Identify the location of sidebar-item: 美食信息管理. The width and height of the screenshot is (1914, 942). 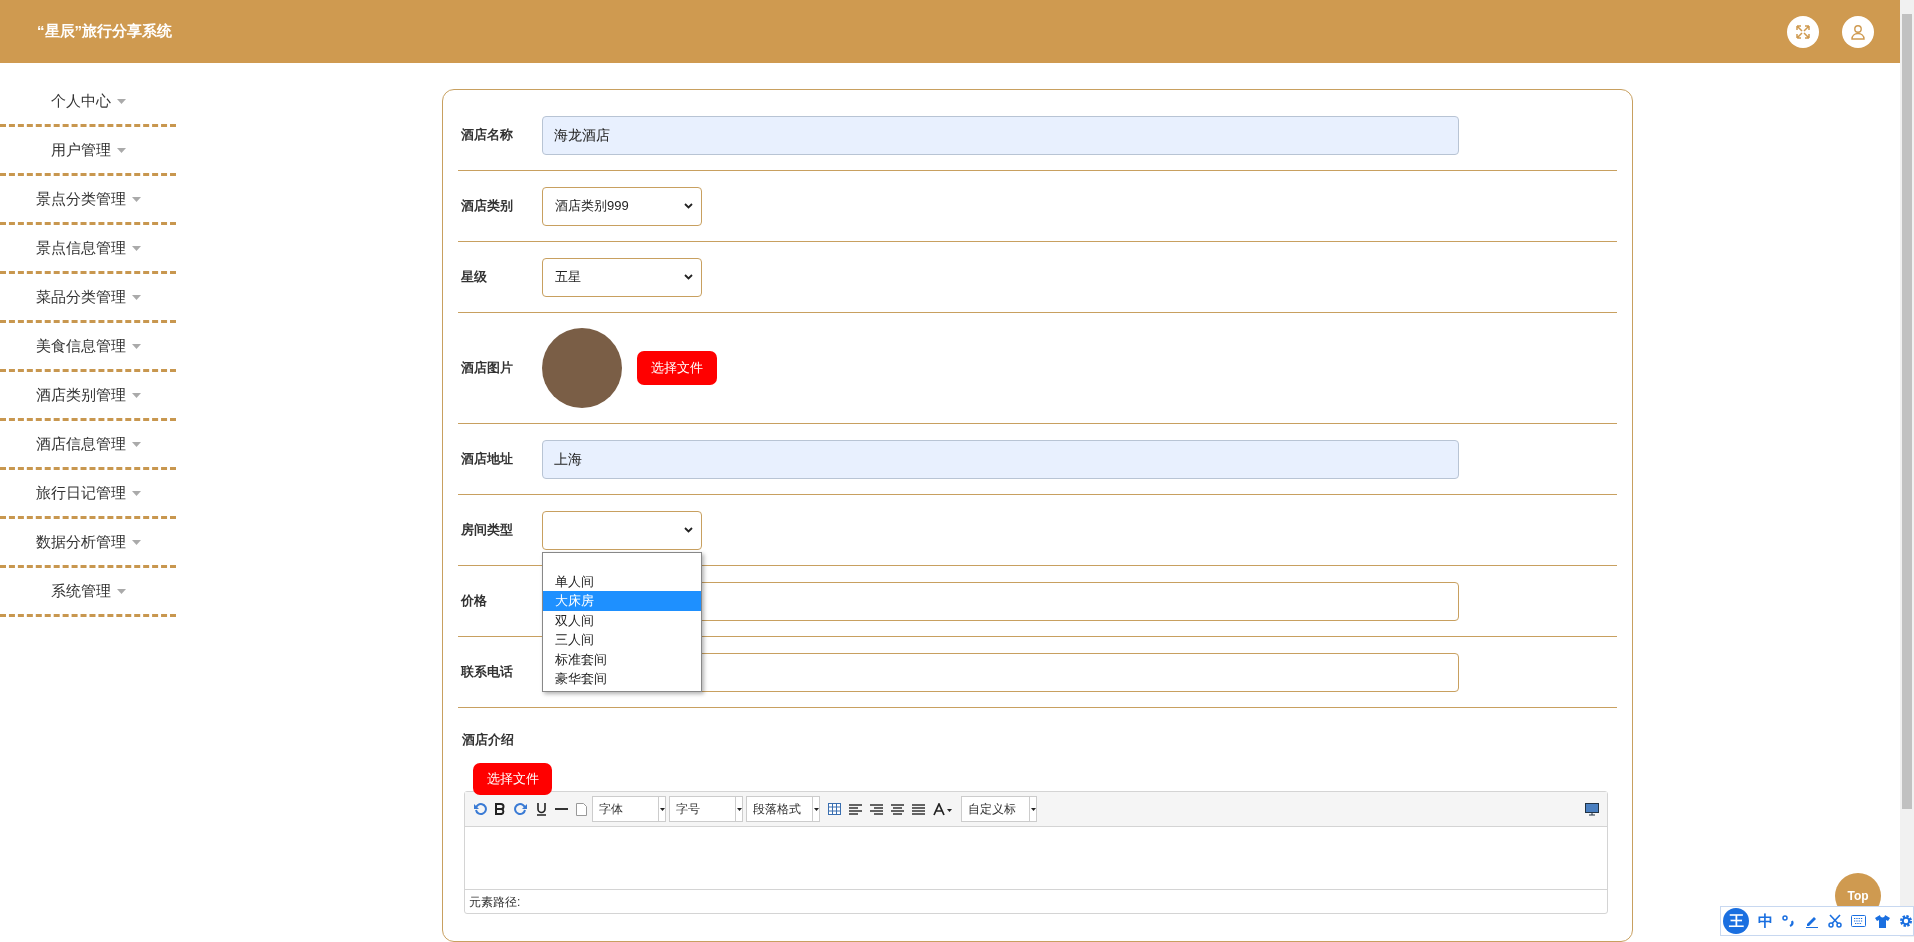
(88, 347).